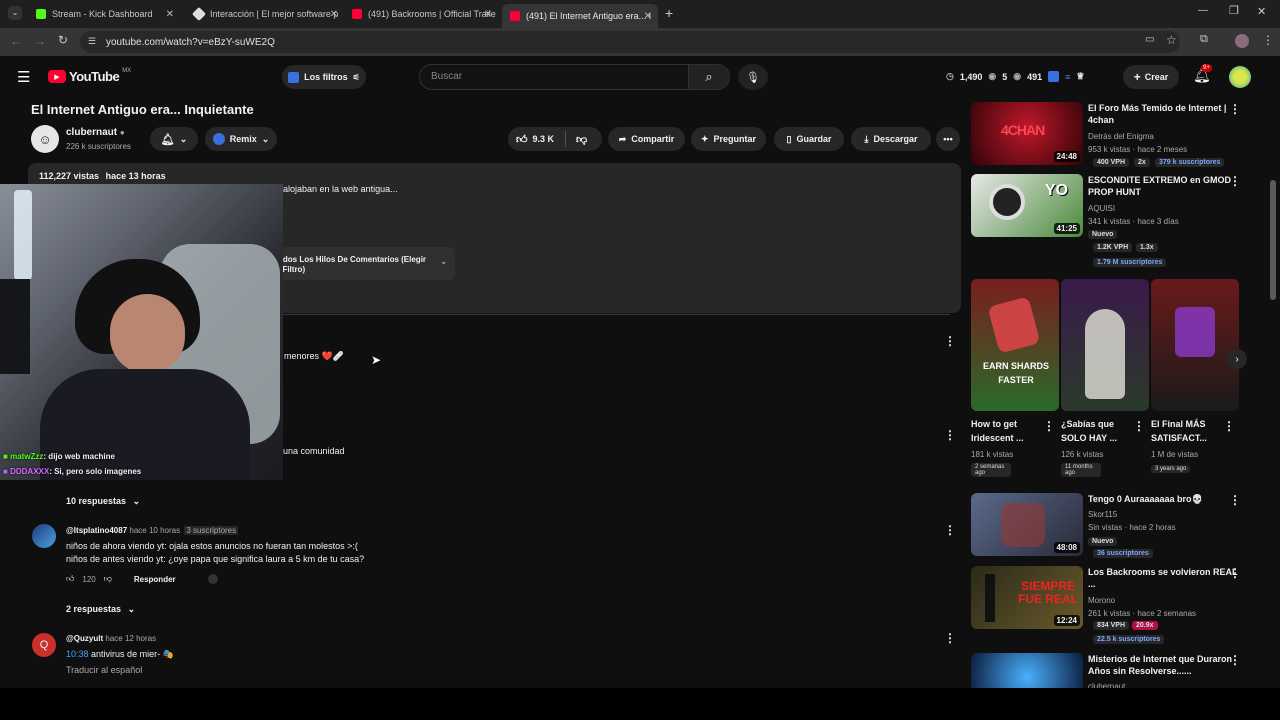  I want to click on replies-toggle: 10 respuestas ⌄, so click(103, 501).